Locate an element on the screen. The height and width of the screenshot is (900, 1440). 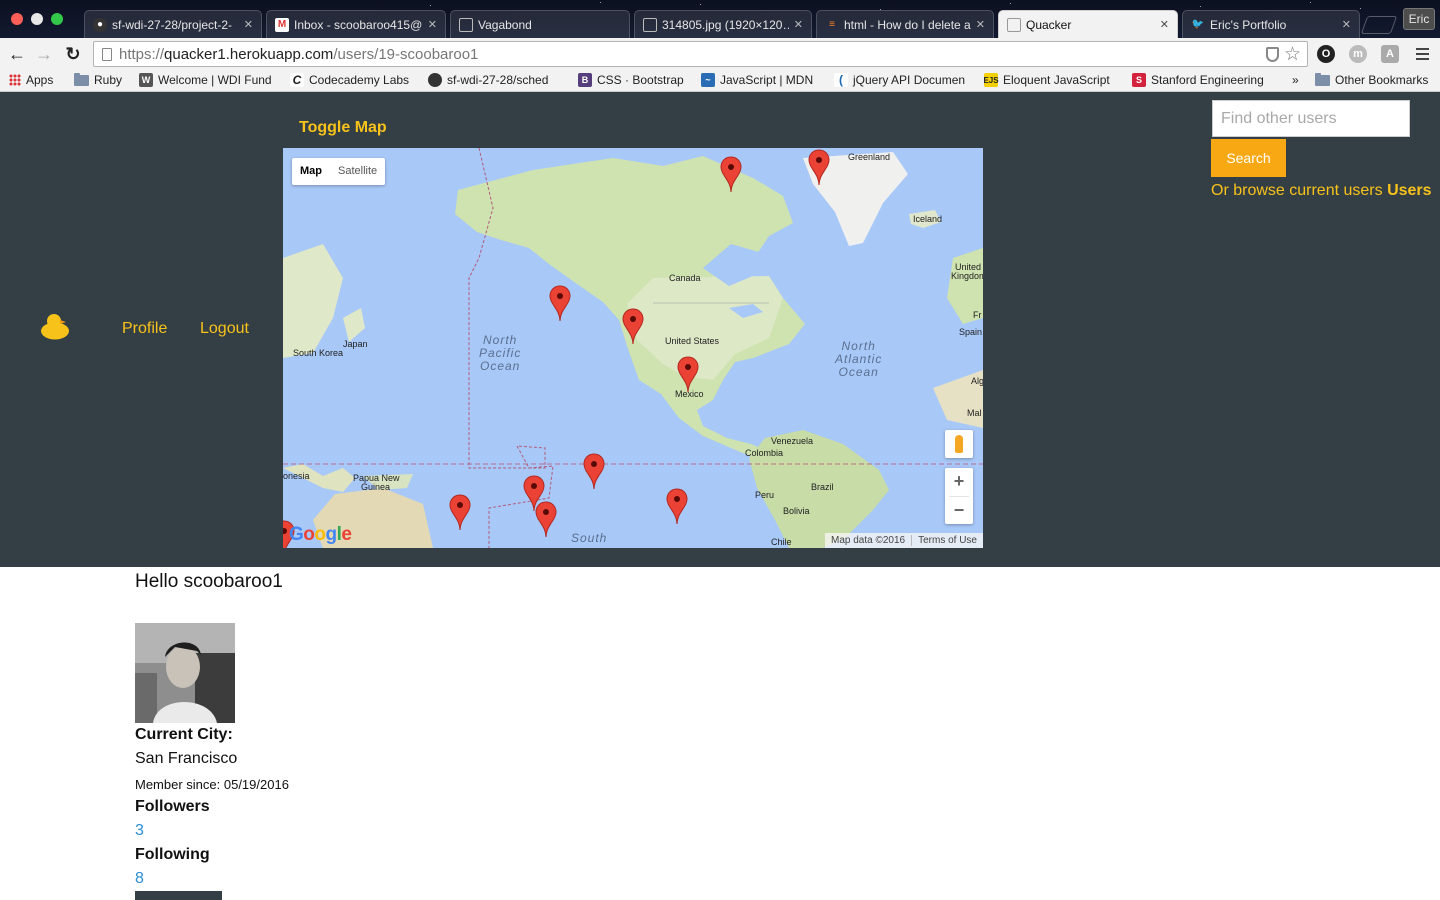
map-label: Spain is located at coordinates (971, 332).